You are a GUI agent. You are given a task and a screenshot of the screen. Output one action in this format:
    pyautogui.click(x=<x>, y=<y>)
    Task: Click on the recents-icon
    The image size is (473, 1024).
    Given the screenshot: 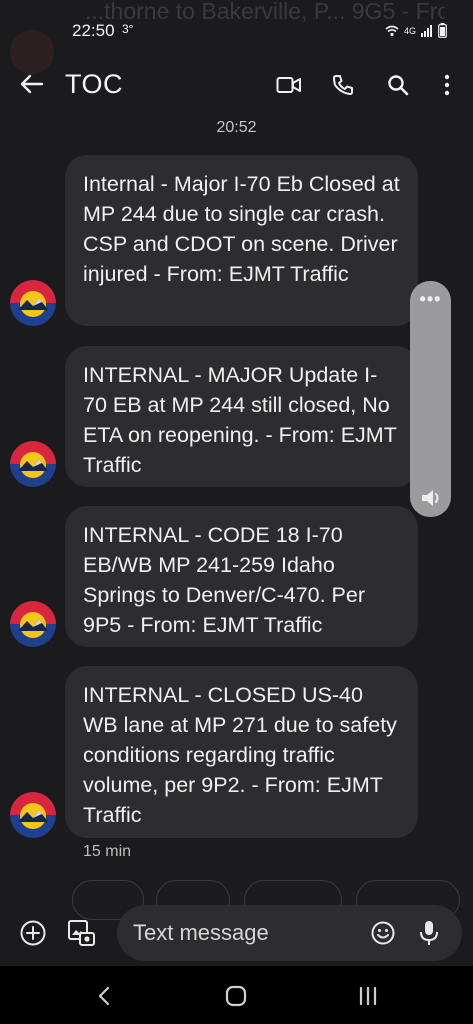 What is the action you would take?
    pyautogui.click(x=368, y=996)
    